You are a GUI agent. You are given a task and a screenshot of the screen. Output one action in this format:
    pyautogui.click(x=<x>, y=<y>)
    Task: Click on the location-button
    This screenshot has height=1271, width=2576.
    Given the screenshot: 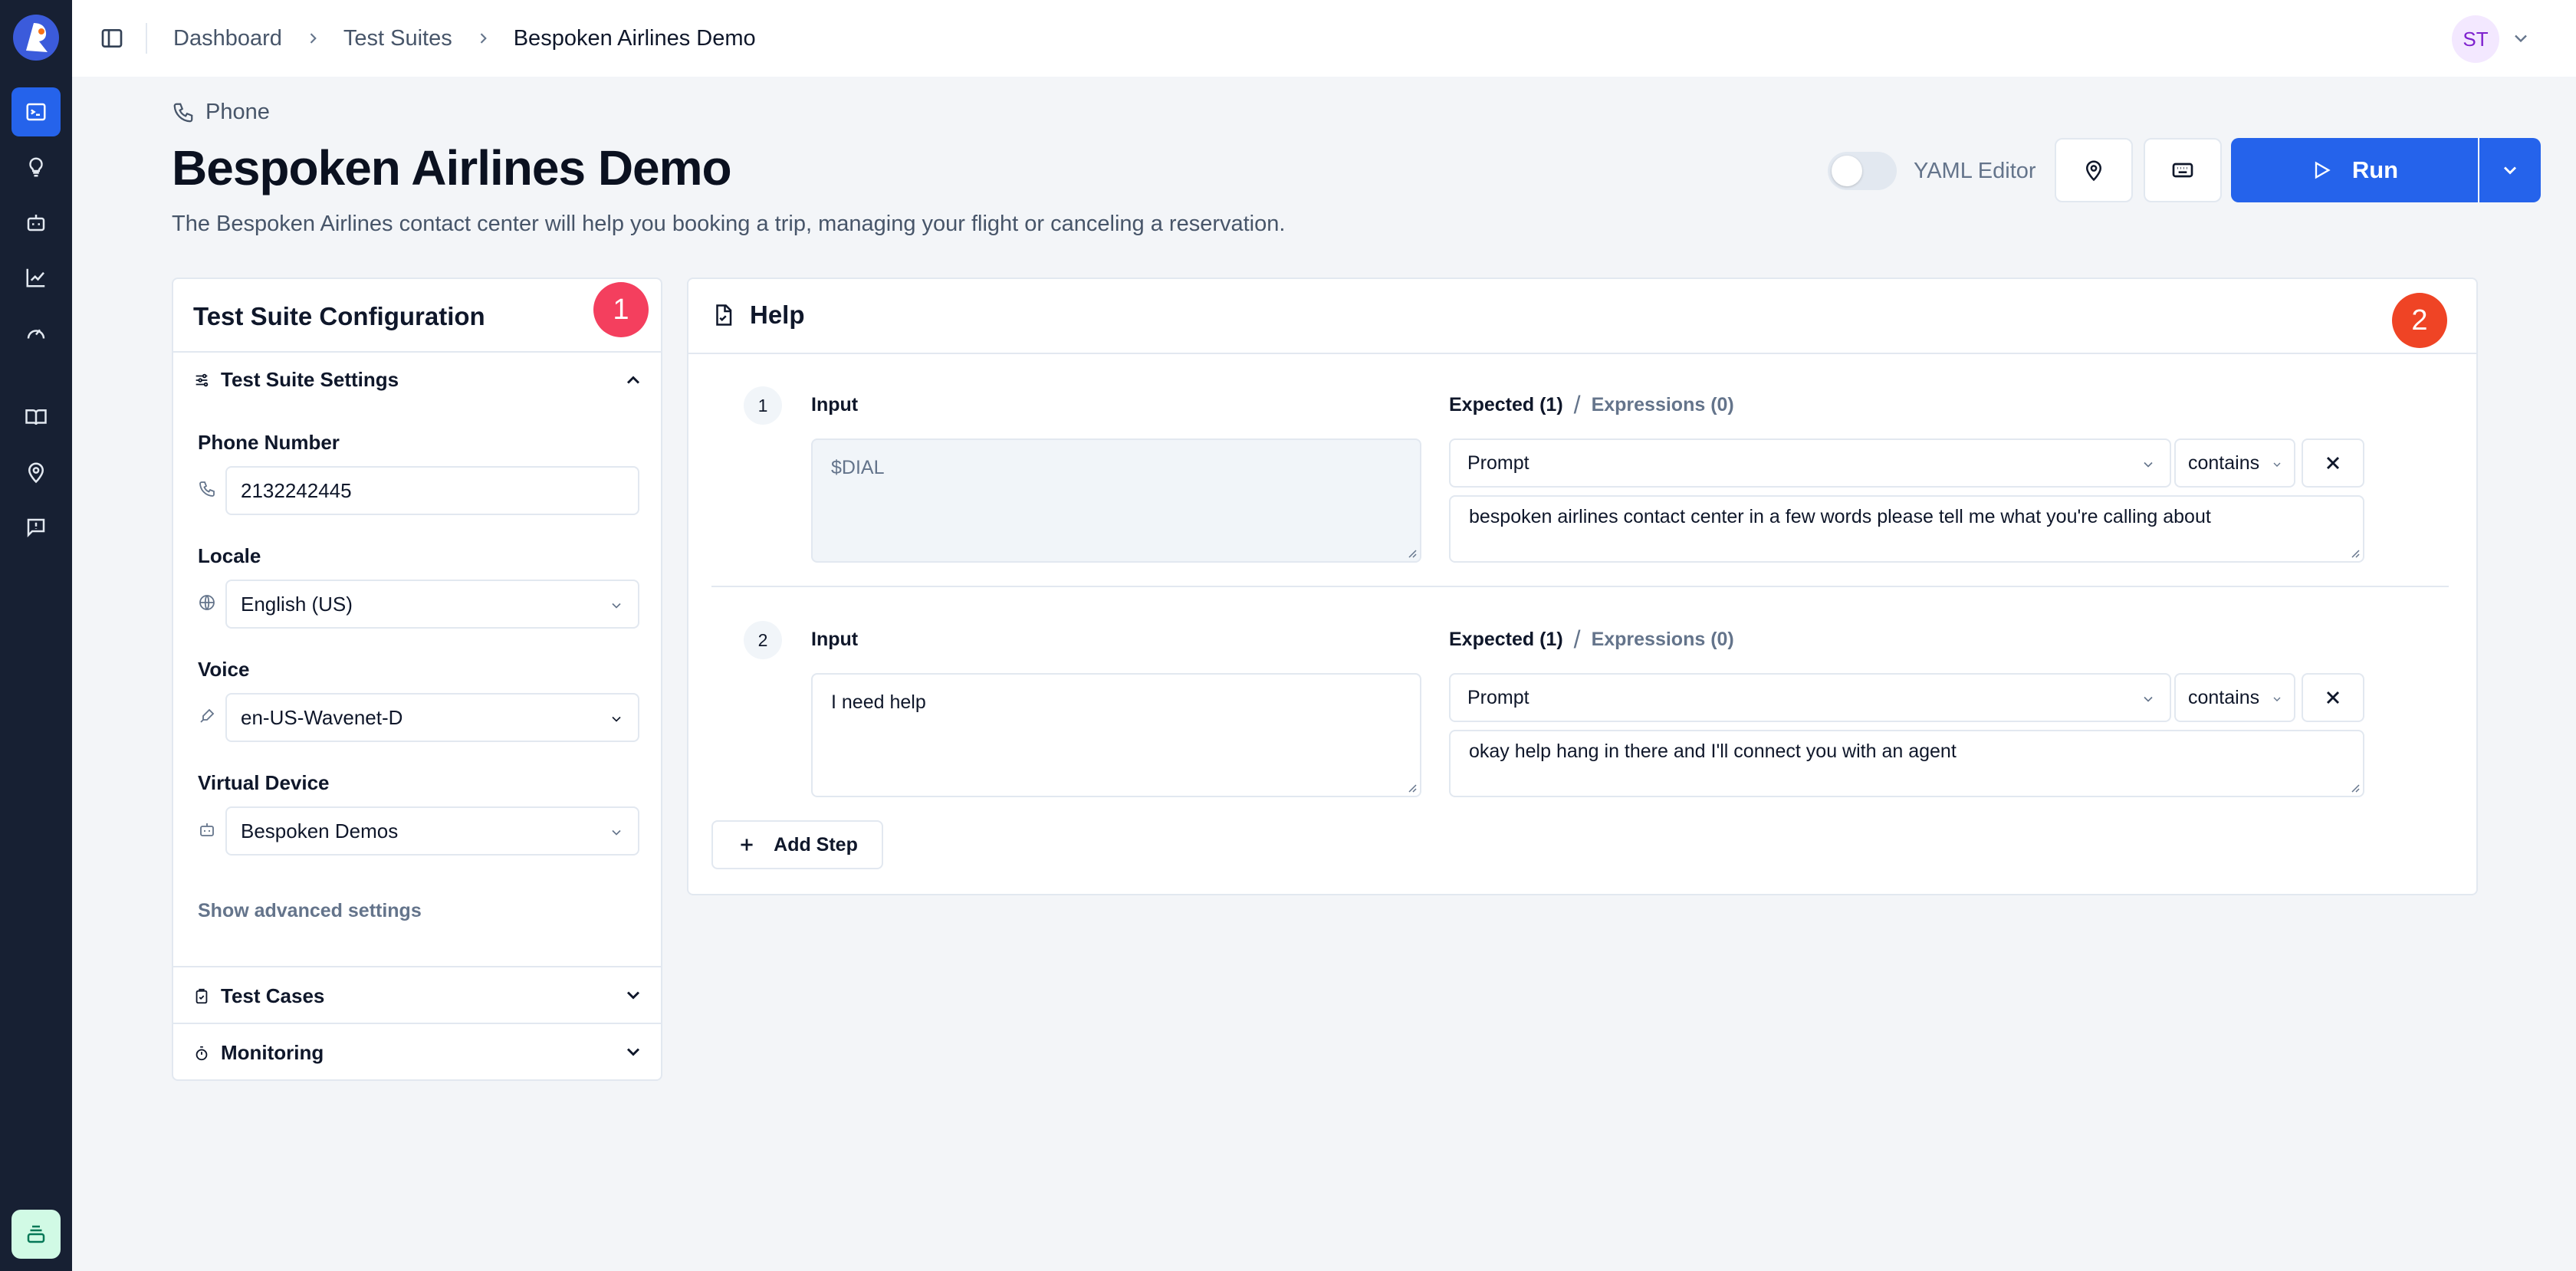 What is the action you would take?
    pyautogui.click(x=2094, y=170)
    